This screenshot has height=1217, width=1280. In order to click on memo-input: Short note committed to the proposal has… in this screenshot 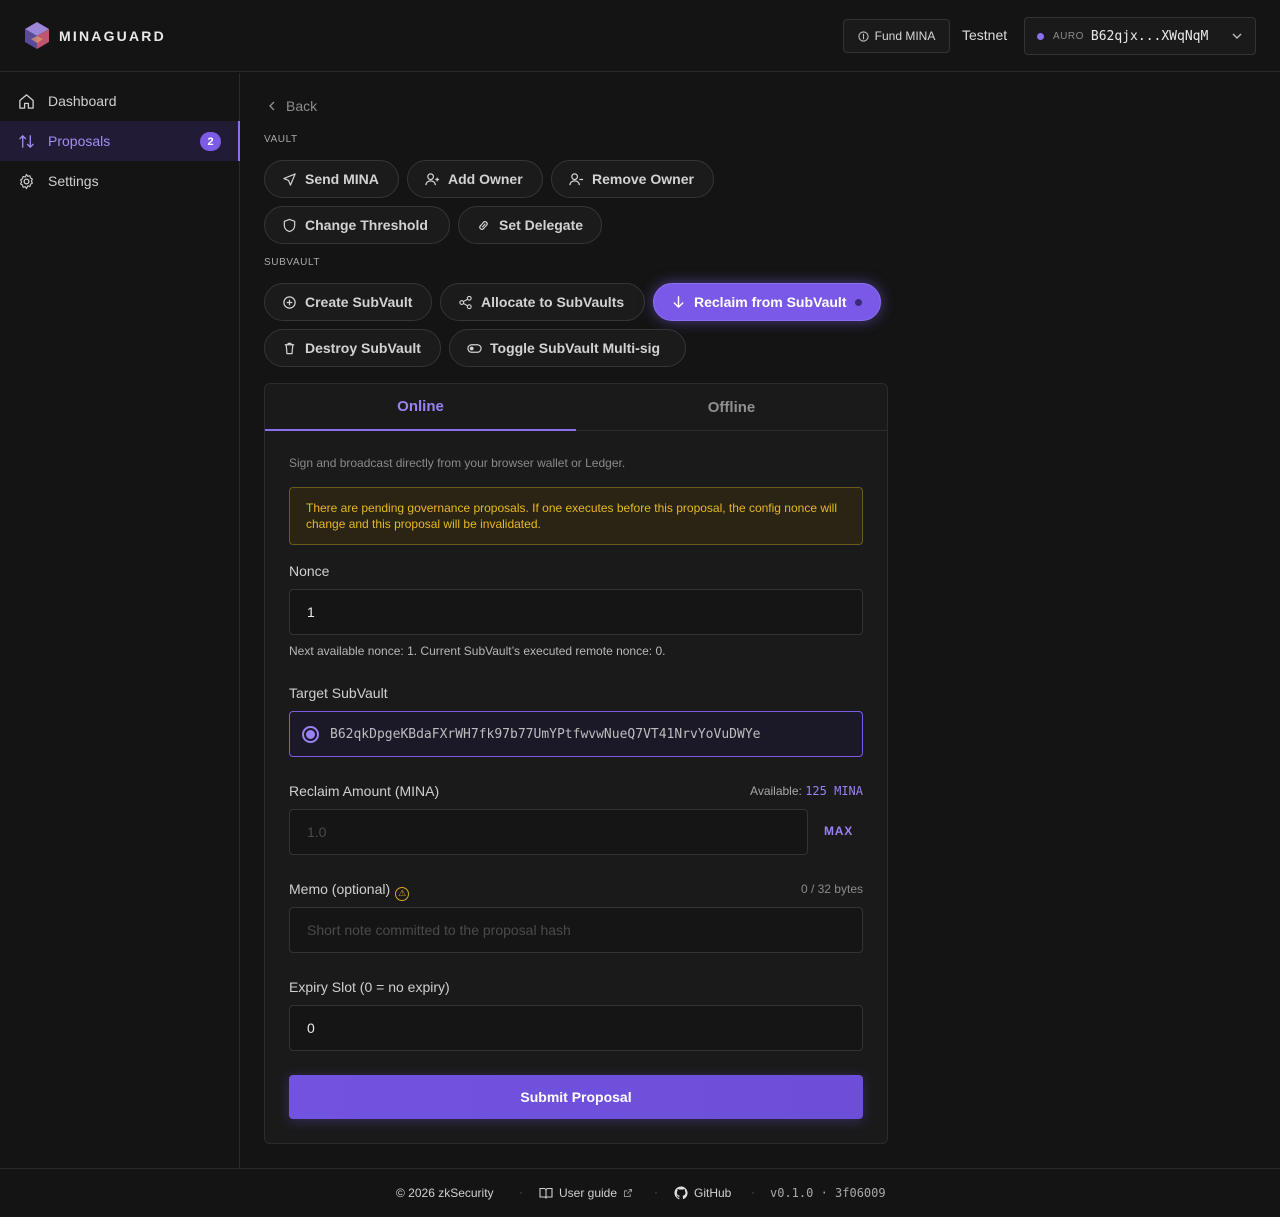, I will do `click(576, 930)`.